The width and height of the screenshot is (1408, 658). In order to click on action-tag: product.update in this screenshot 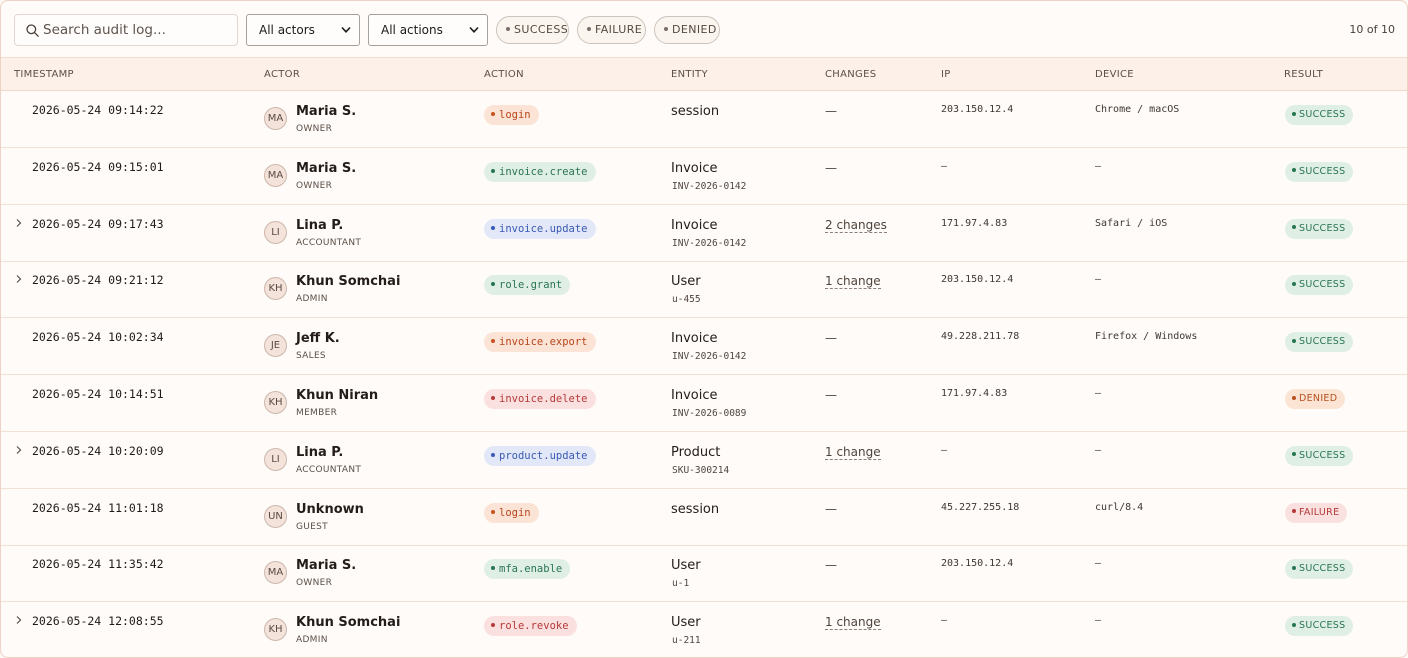, I will do `click(540, 455)`.